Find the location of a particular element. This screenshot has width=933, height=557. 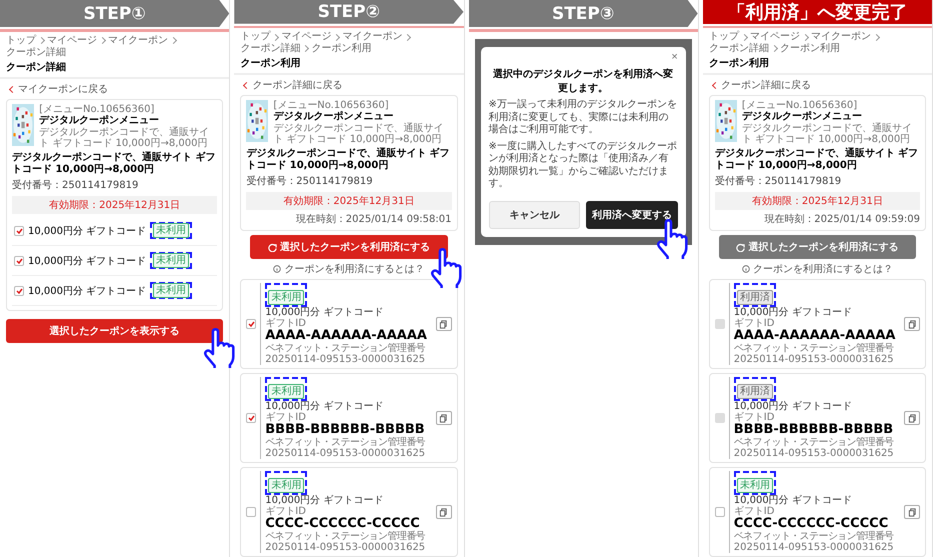

gift-code: CCCC-CCCCCC-CCCCC is located at coordinates (342, 523).